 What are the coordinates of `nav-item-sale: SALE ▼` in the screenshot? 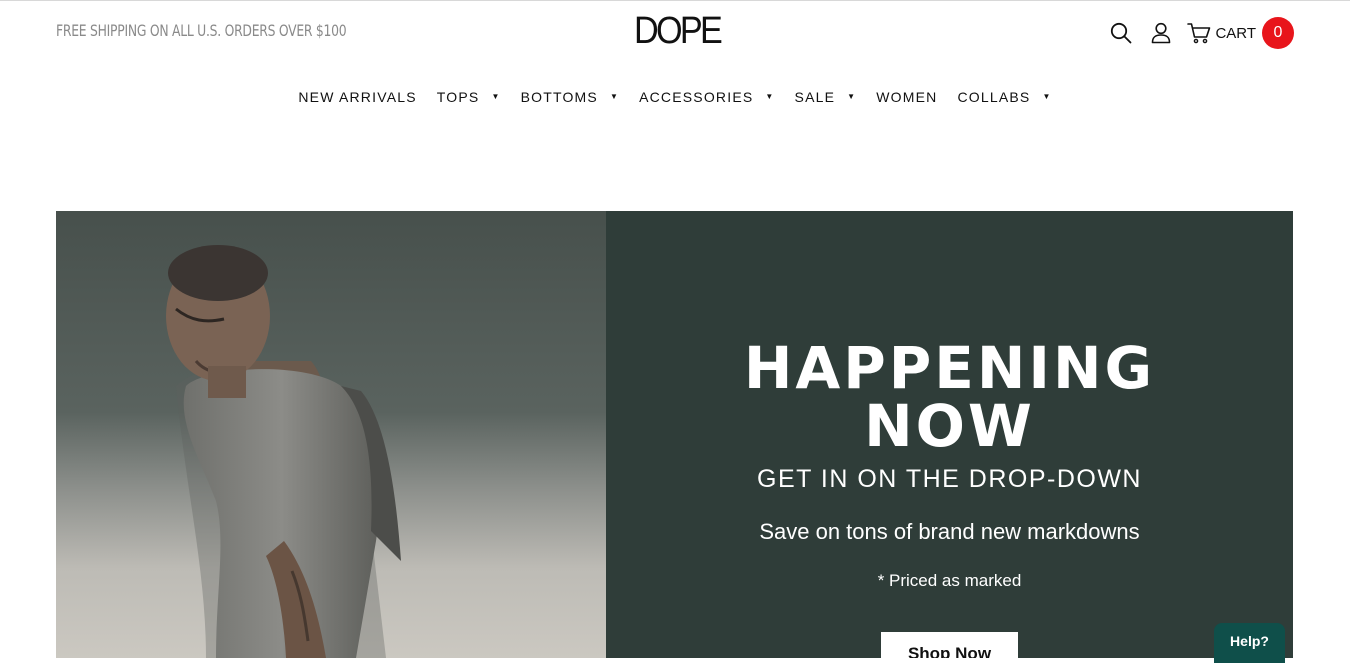 It's located at (826, 97).